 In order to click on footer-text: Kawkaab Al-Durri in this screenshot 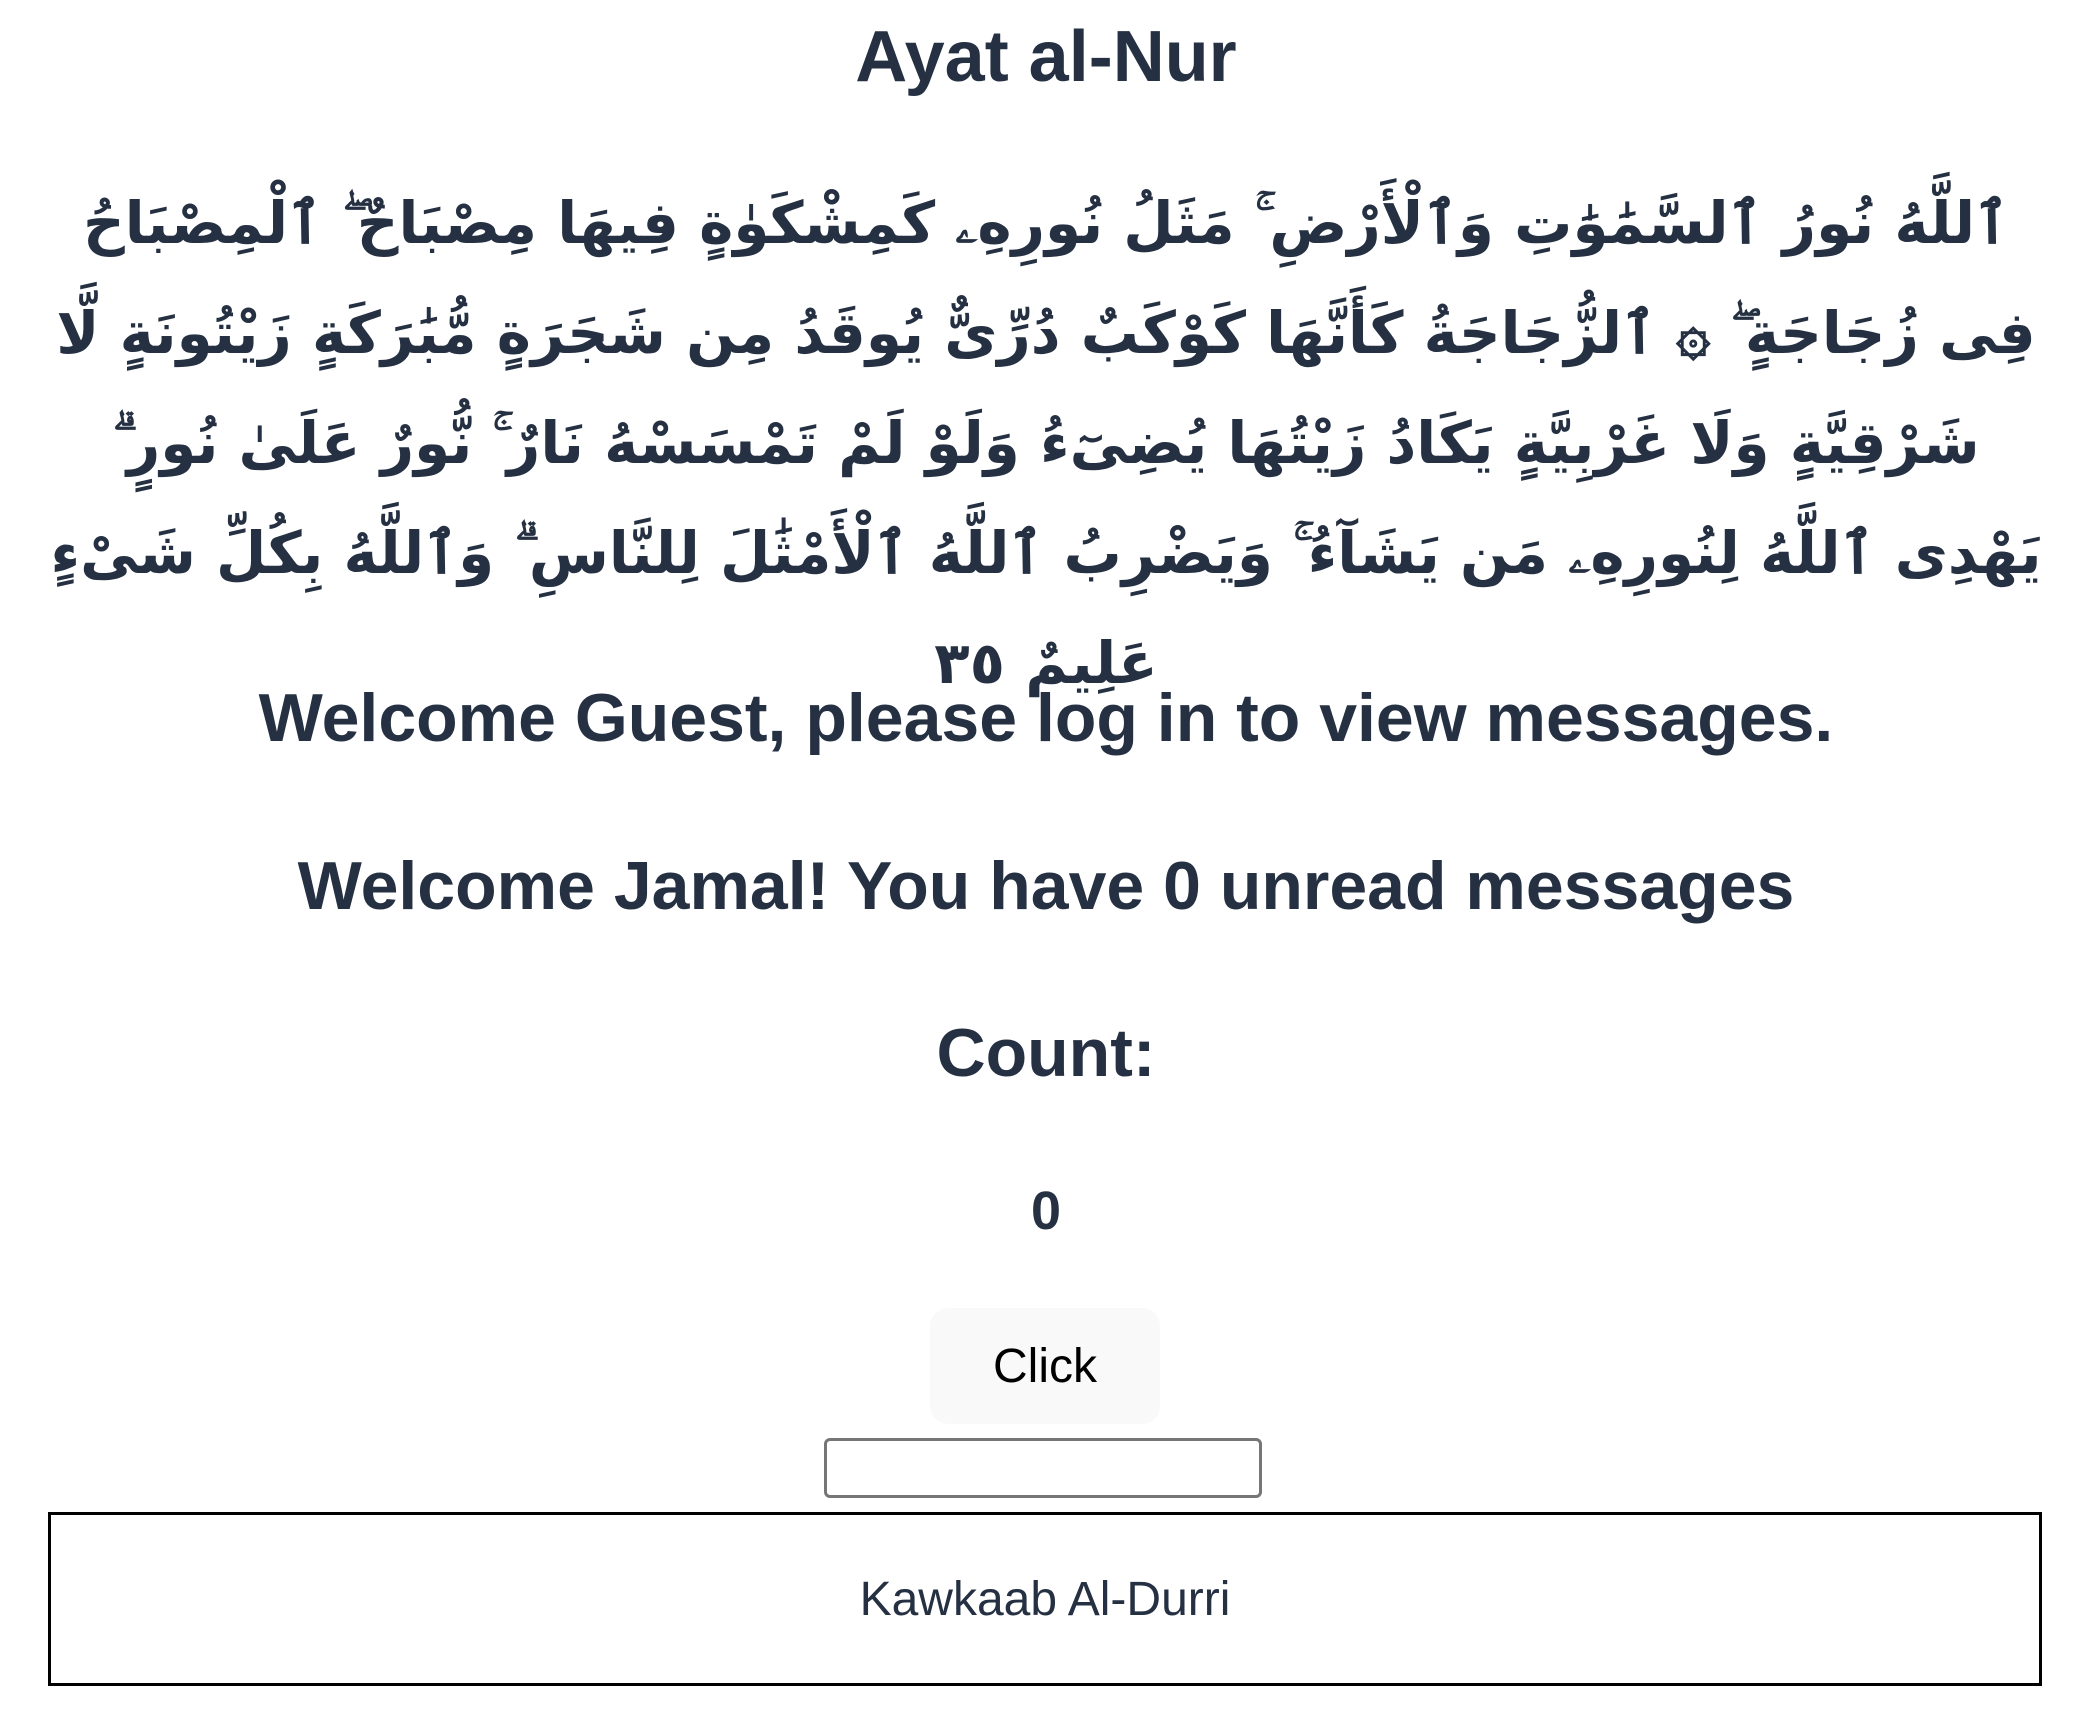, I will do `click(1045, 1599)`.